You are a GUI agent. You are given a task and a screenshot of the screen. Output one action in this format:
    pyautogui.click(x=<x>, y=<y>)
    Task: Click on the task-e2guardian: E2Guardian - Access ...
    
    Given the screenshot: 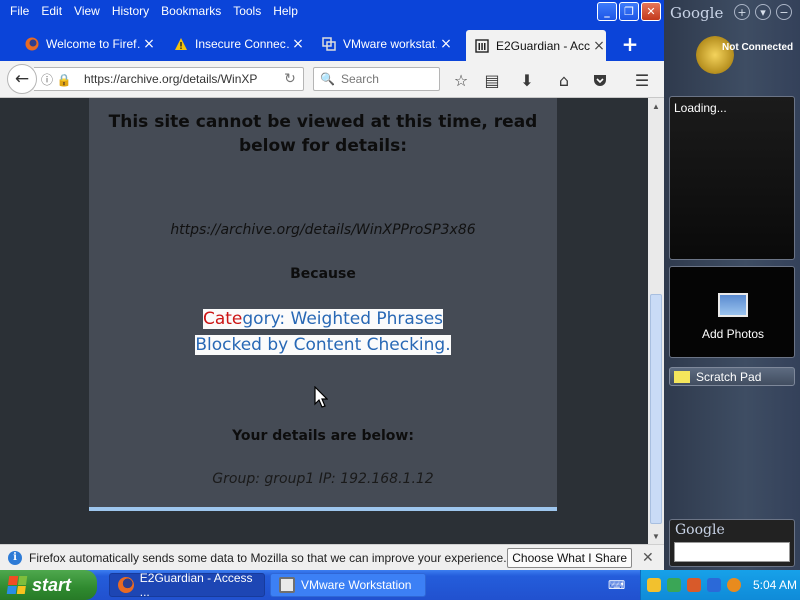 What is the action you would take?
    pyautogui.click(x=187, y=585)
    